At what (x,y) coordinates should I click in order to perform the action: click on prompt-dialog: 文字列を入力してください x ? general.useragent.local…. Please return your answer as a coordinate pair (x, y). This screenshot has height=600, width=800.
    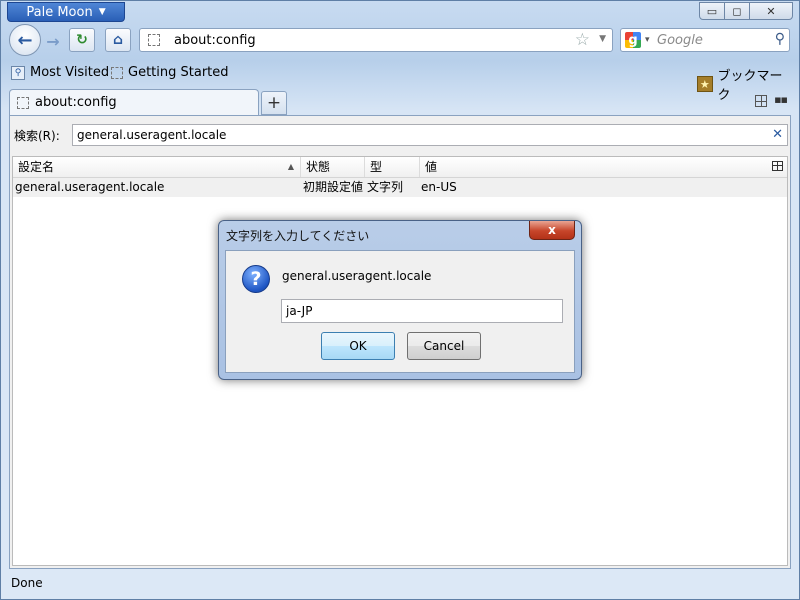
    Looking at the image, I should click on (400, 300).